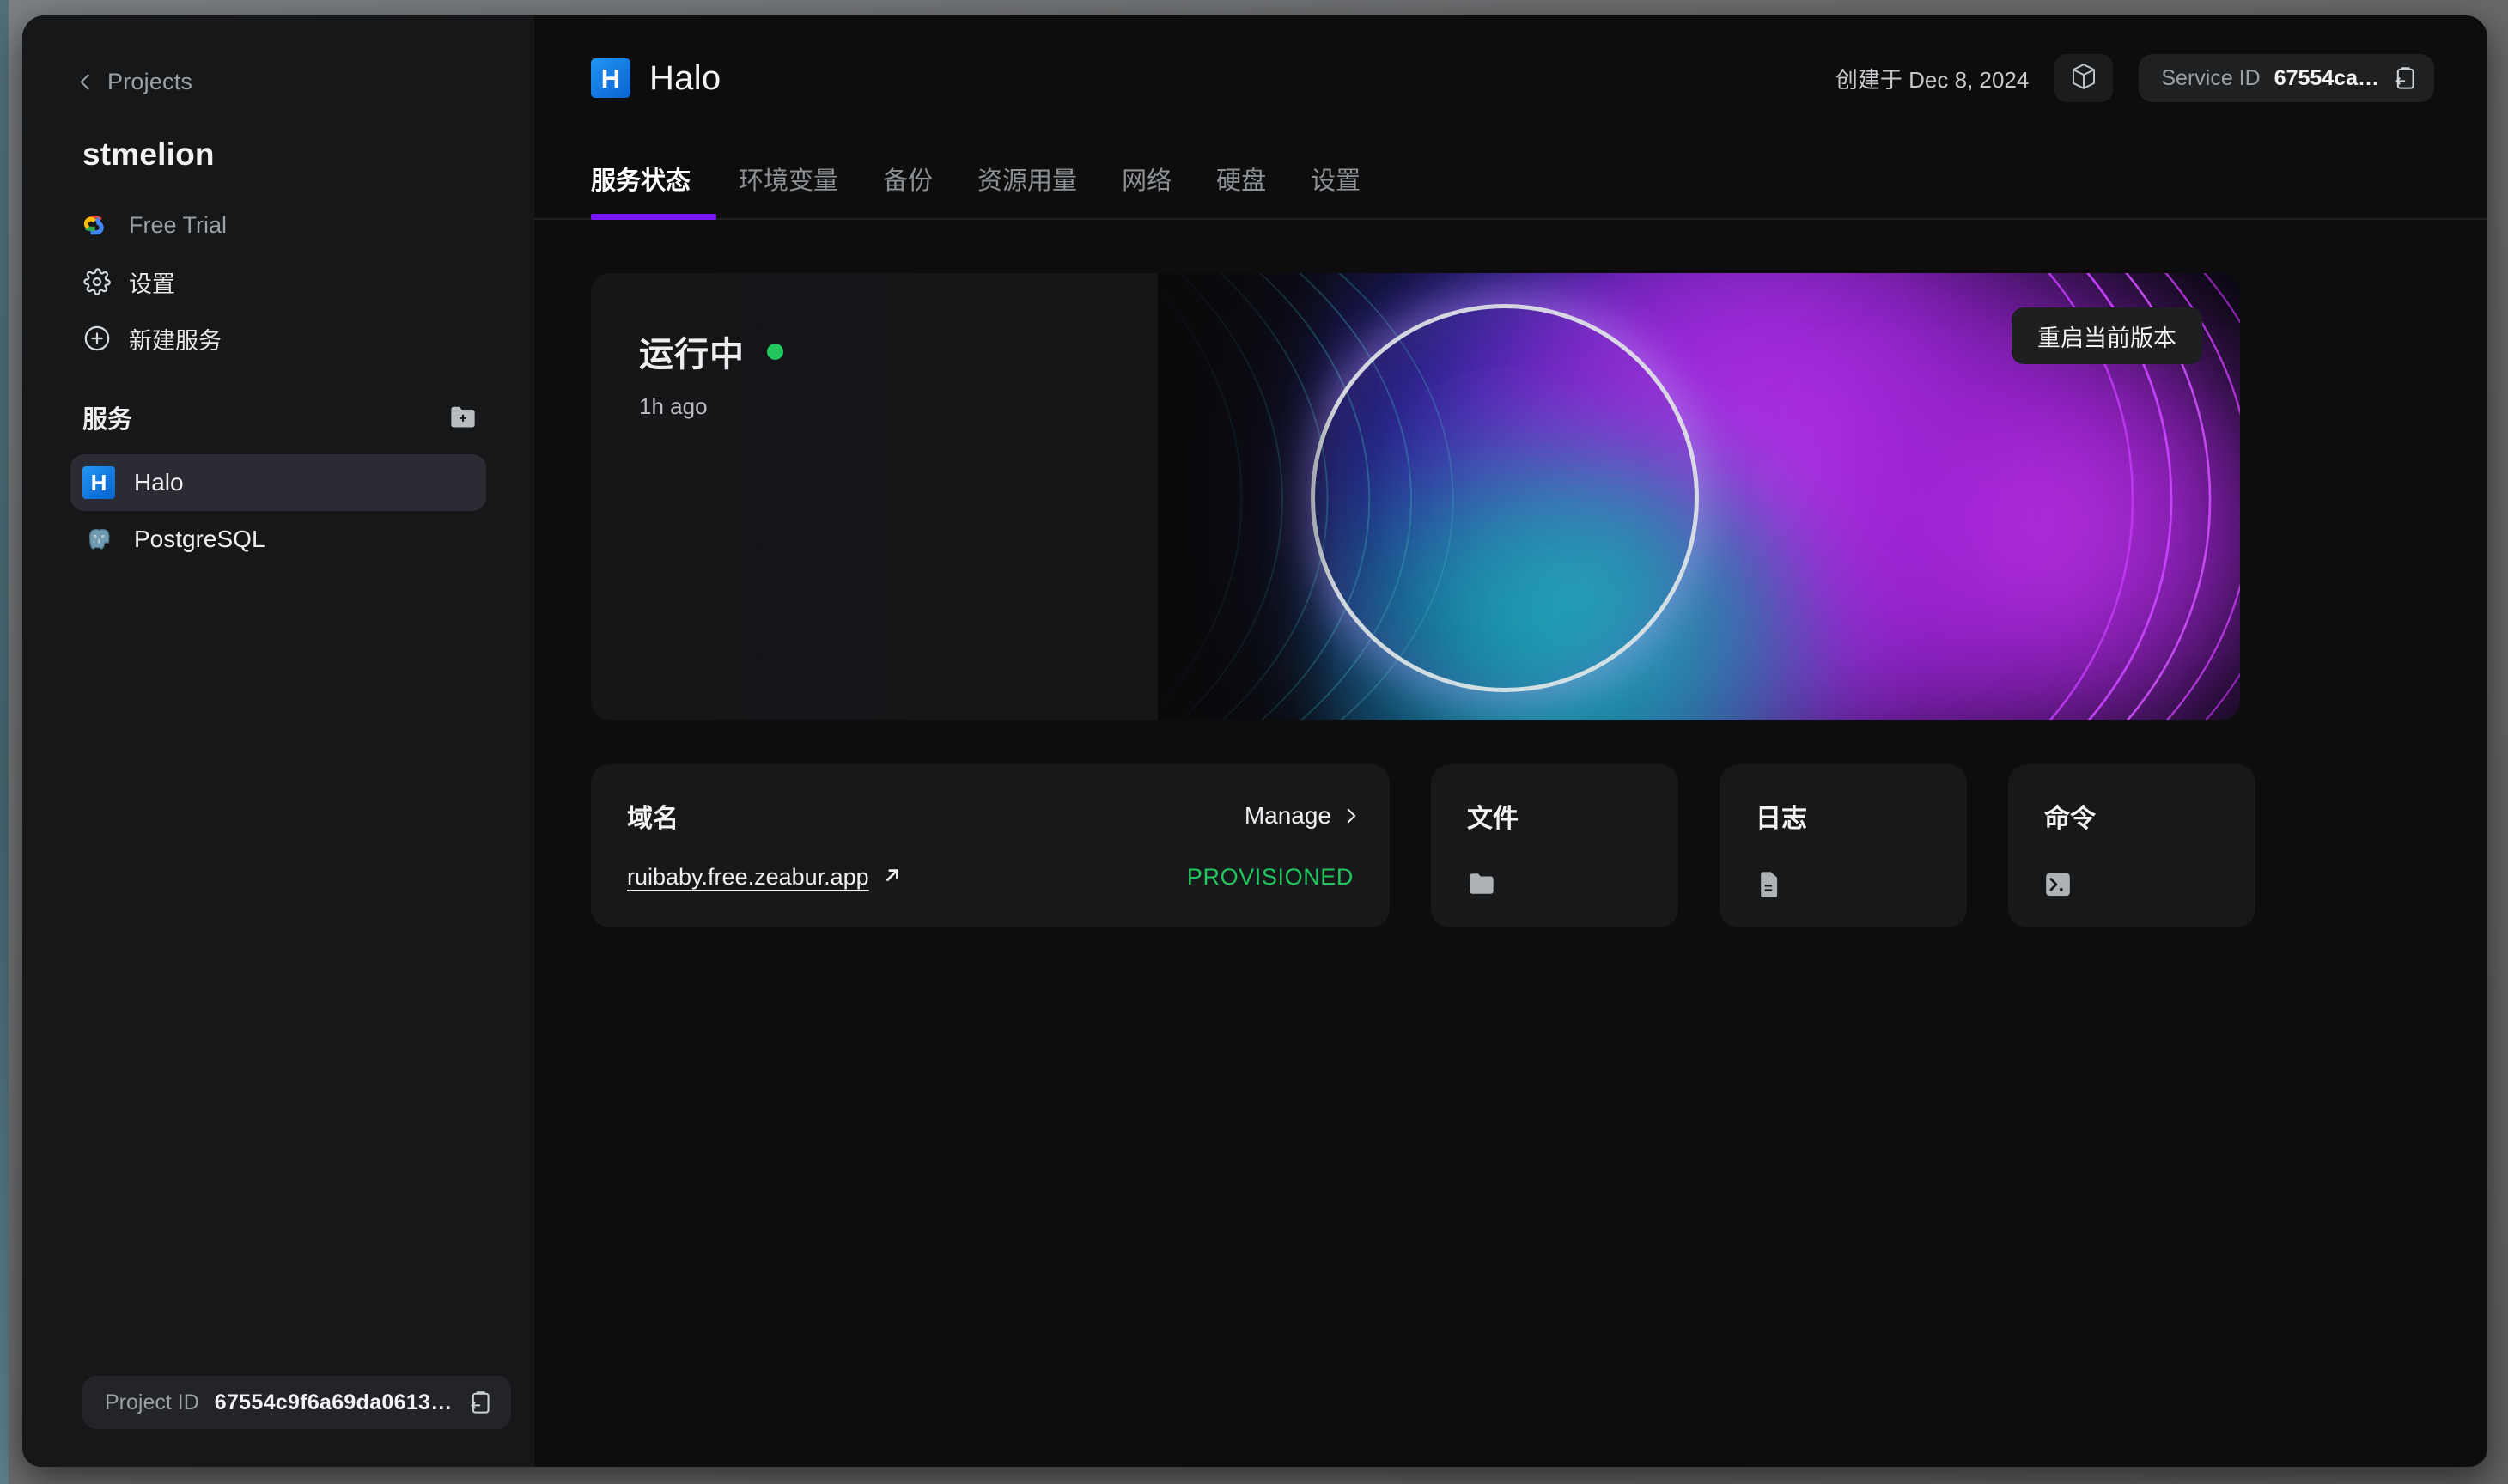 This screenshot has width=2508, height=1484. I want to click on organization-name: stmelion, so click(148, 154).